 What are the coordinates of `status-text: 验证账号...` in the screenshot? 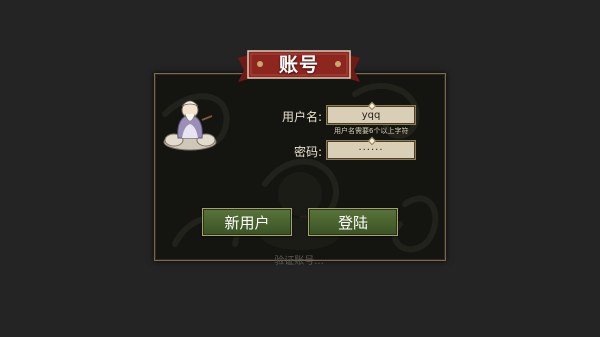 It's located at (299, 261).